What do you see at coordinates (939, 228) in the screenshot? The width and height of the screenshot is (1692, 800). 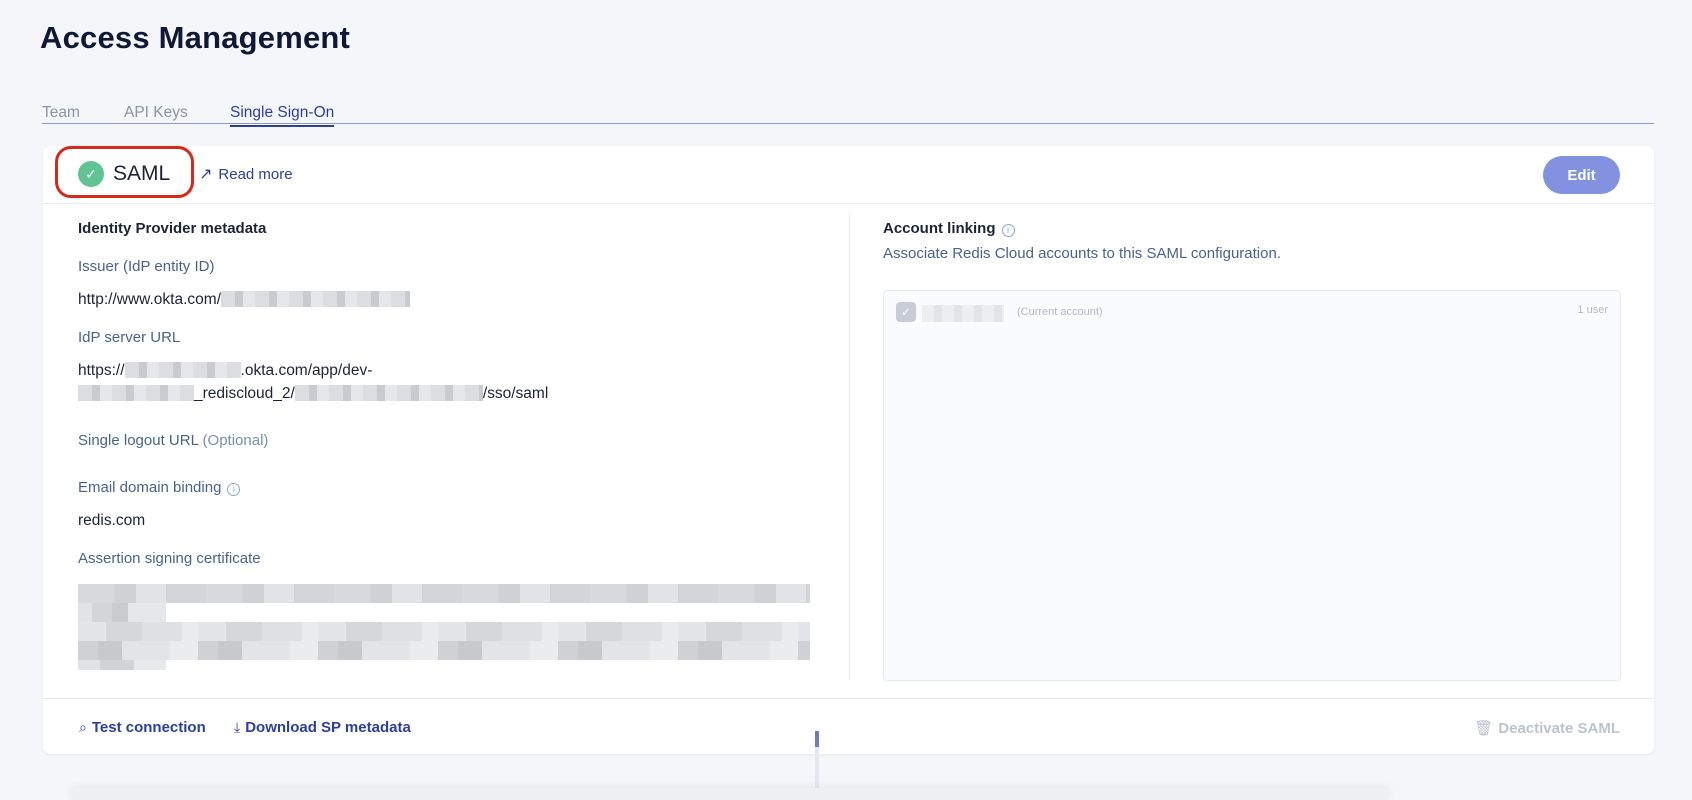 I see `account-linking-text: Account linking` at bounding box center [939, 228].